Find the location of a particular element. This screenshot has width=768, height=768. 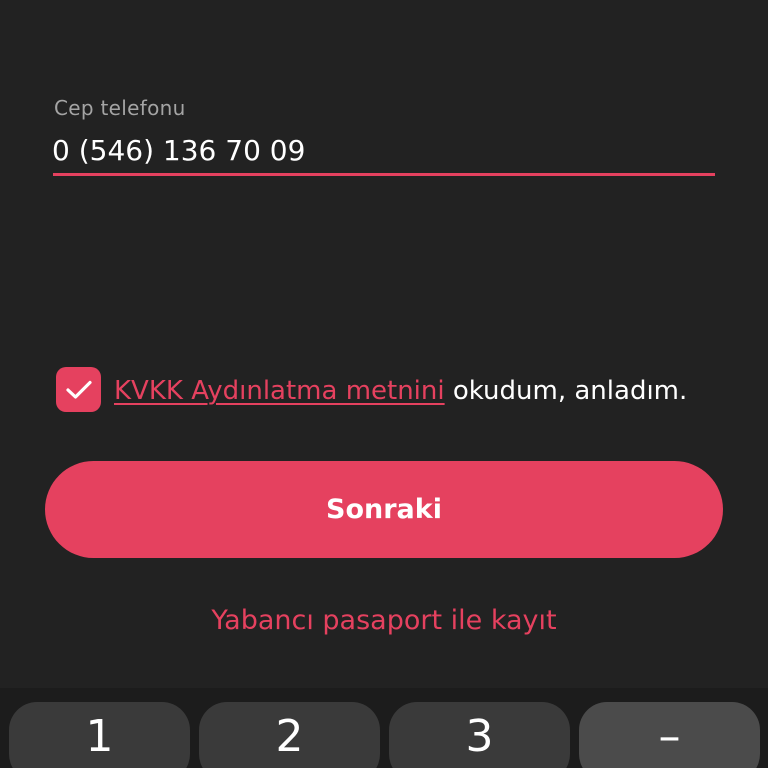

next-button: Sonraki is located at coordinates (384, 509).